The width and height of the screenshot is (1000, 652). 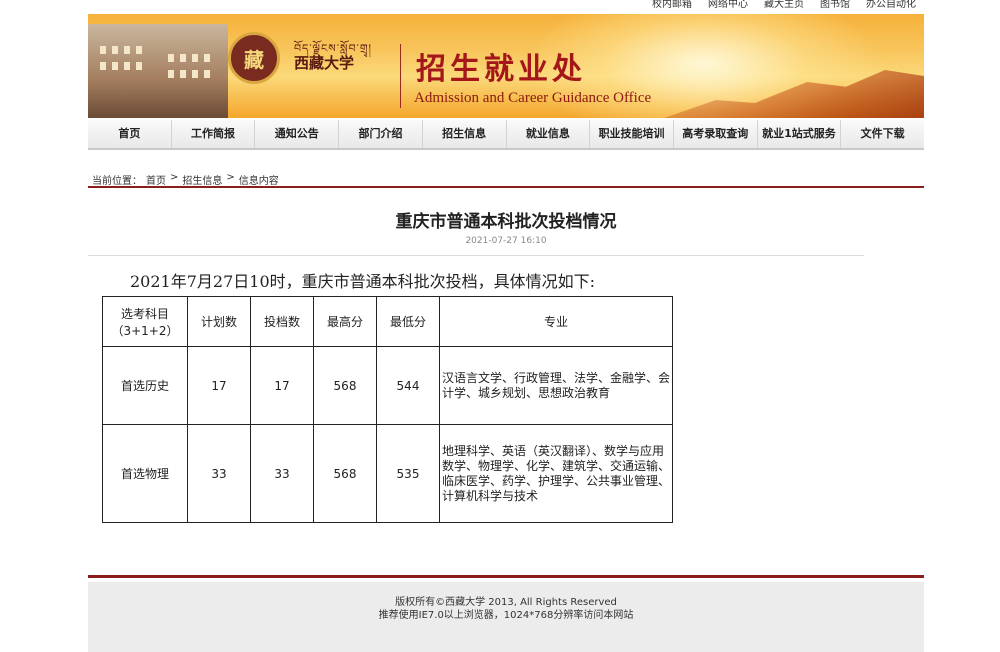 I want to click on toplink-homepage: 藏大主页, so click(x=784, y=7).